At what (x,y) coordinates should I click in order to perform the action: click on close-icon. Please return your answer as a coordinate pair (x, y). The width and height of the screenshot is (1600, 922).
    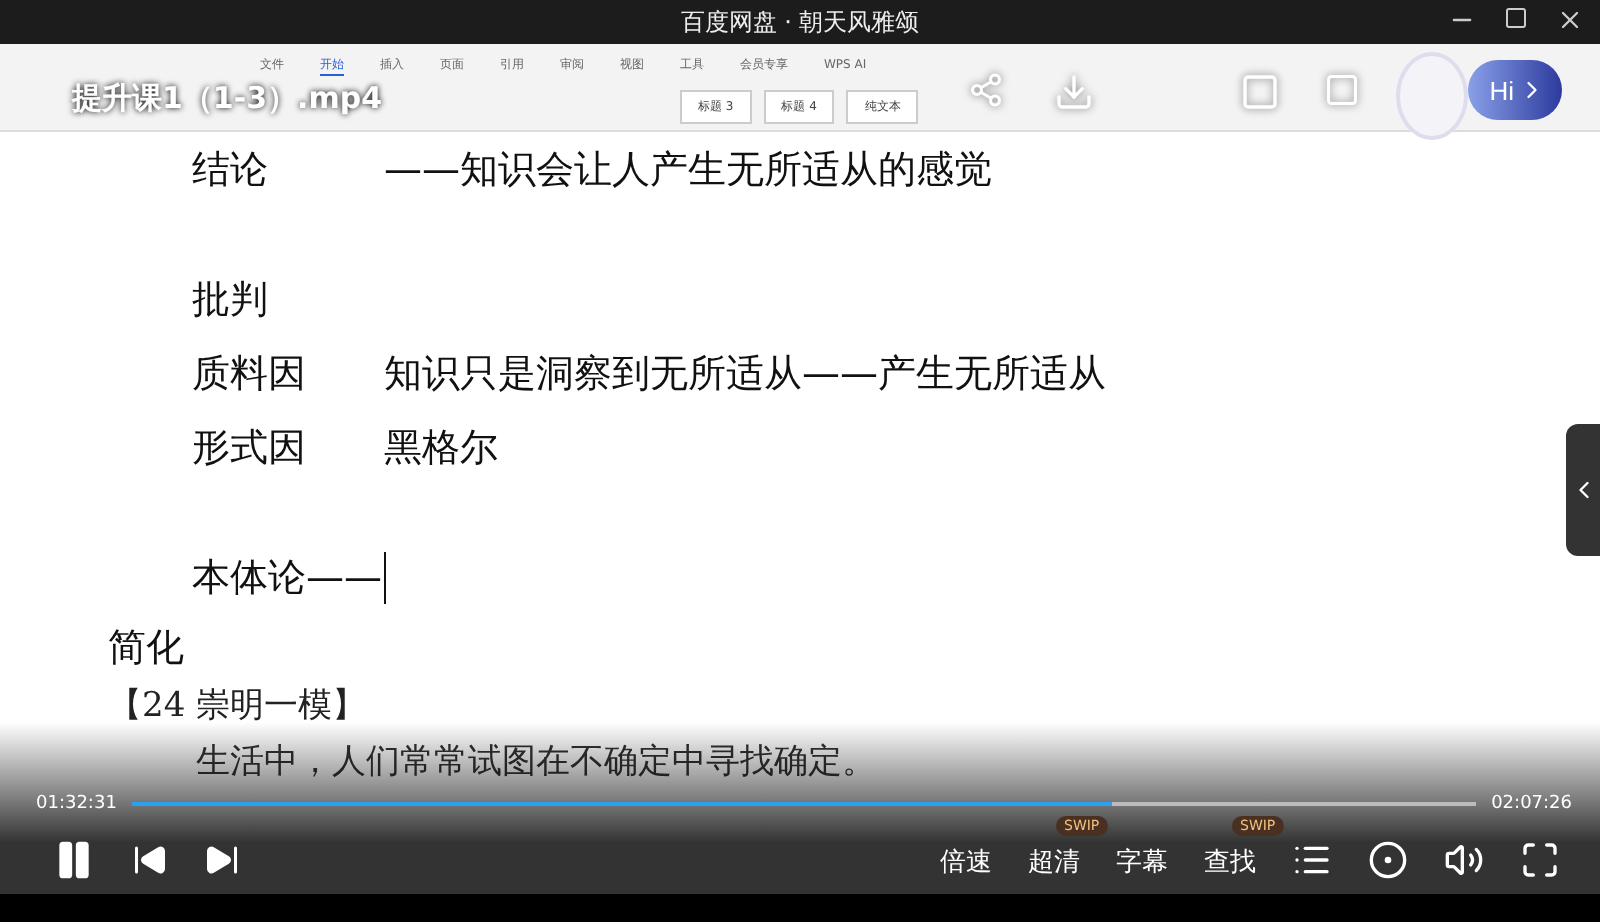
    Looking at the image, I should click on (1570, 20).